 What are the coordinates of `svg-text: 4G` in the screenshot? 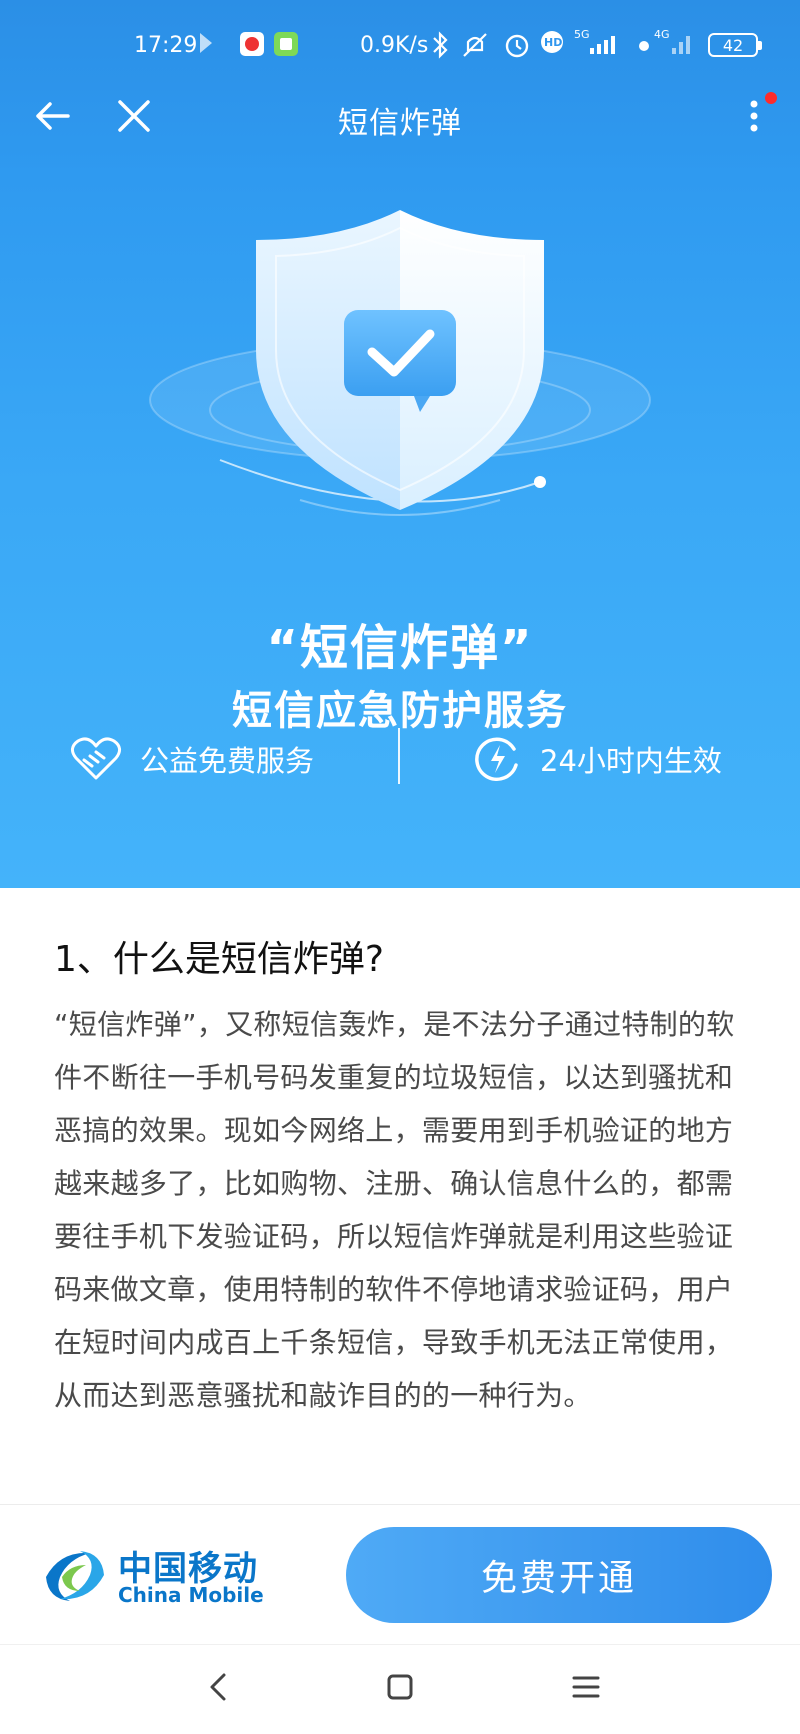 It's located at (662, 34).